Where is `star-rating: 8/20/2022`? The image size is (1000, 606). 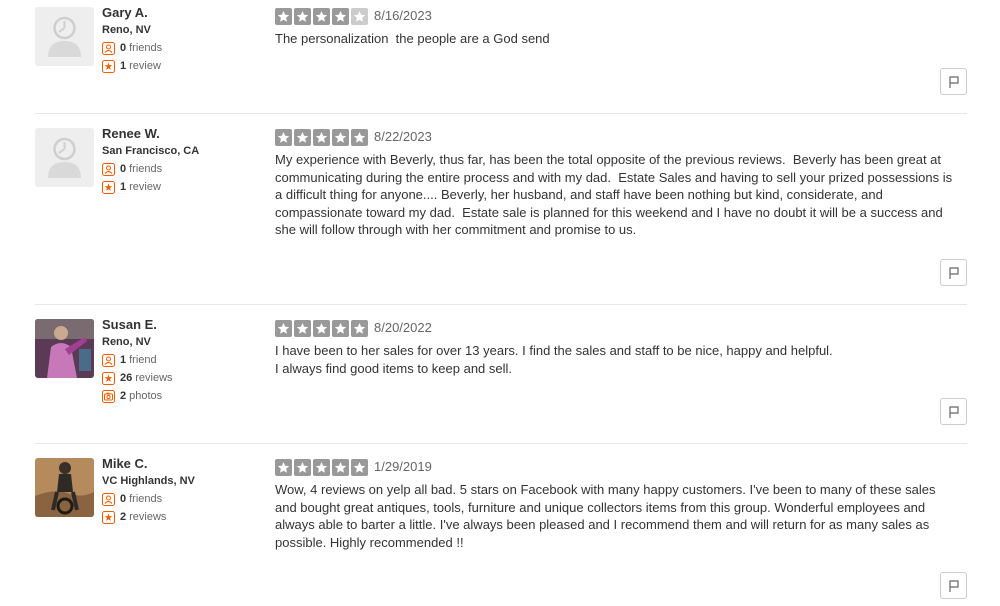 star-rating: 8/20/2022 is located at coordinates (615, 328).